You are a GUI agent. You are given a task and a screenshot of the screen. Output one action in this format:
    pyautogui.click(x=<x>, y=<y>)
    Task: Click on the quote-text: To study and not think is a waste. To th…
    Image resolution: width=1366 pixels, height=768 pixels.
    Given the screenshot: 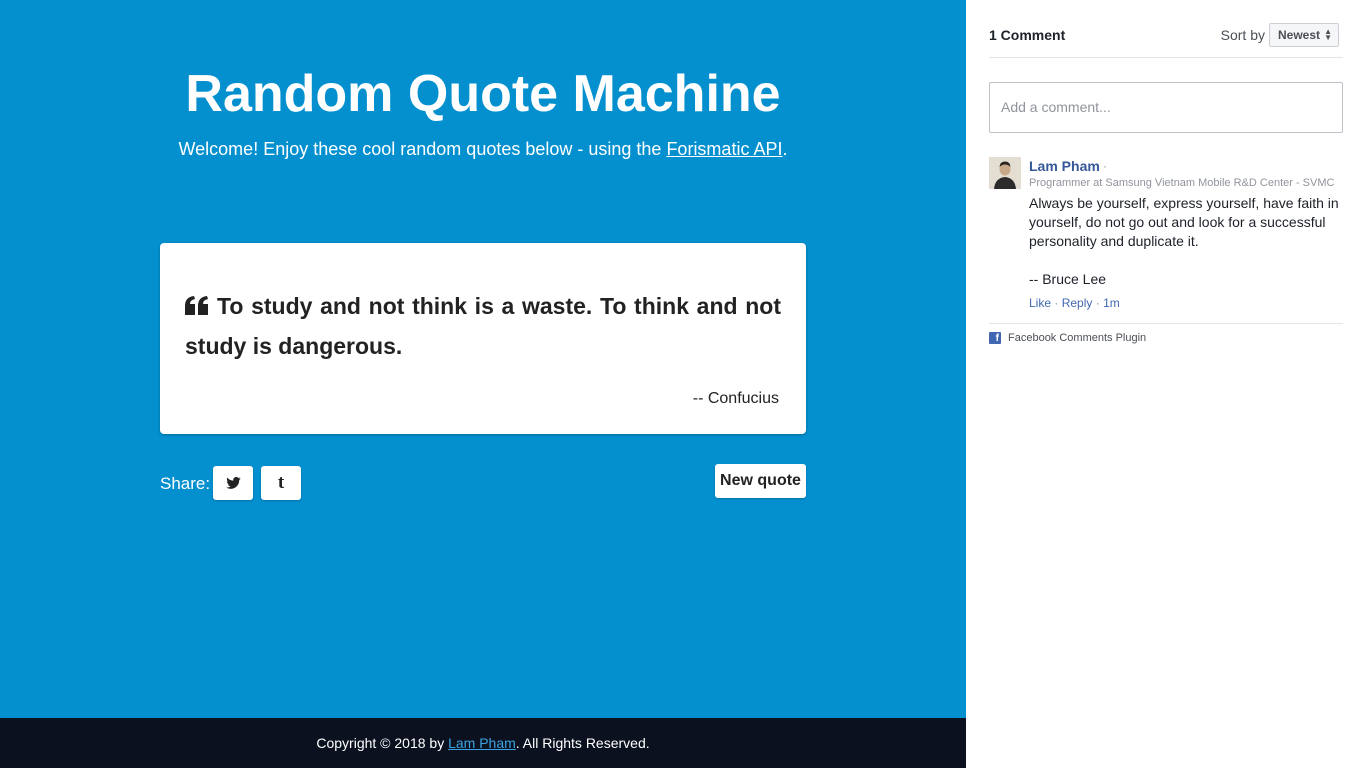 What is the action you would take?
    pyautogui.click(x=483, y=326)
    